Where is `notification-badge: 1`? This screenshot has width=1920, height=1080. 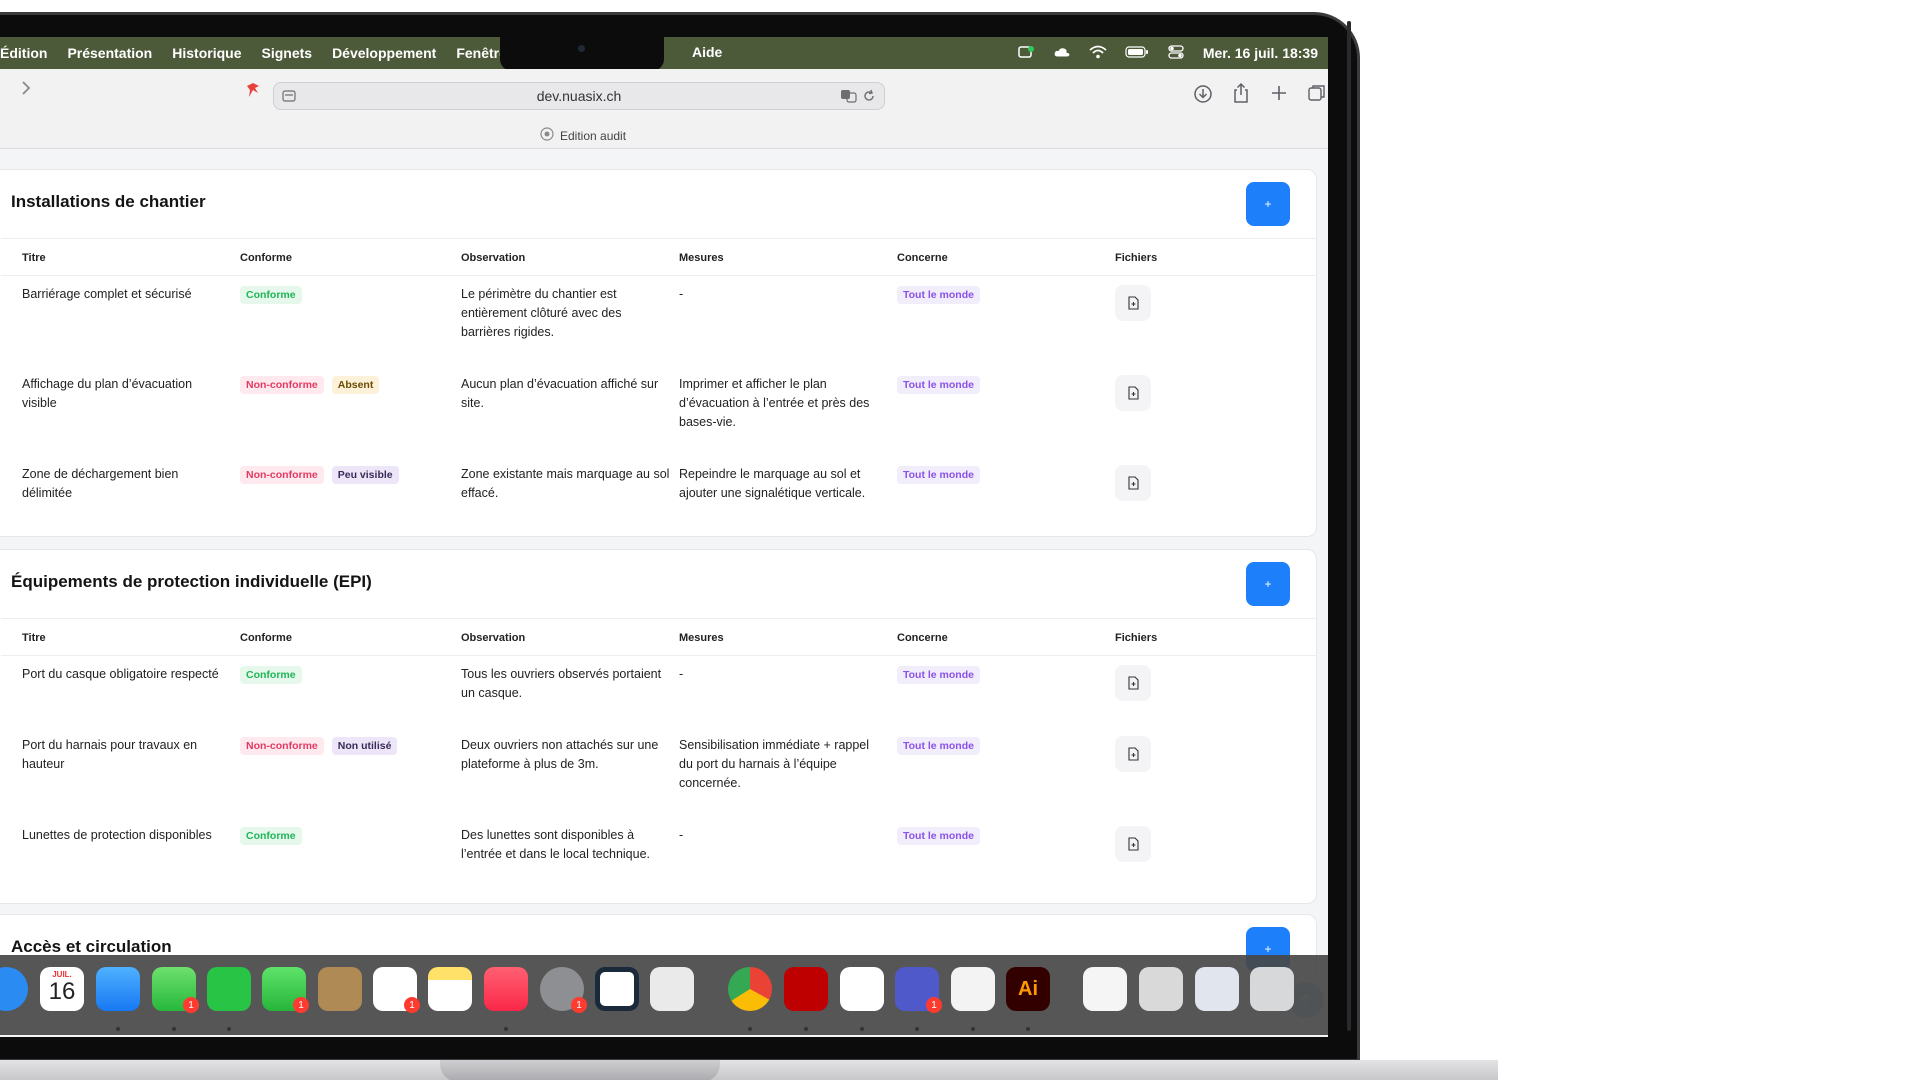 notification-badge: 1 is located at coordinates (412, 1005).